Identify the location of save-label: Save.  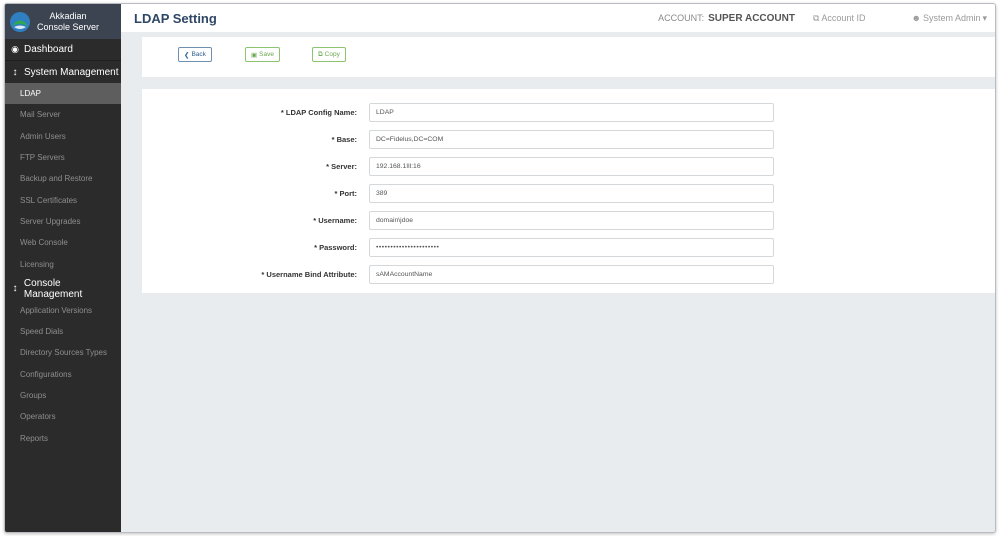
(266, 54).